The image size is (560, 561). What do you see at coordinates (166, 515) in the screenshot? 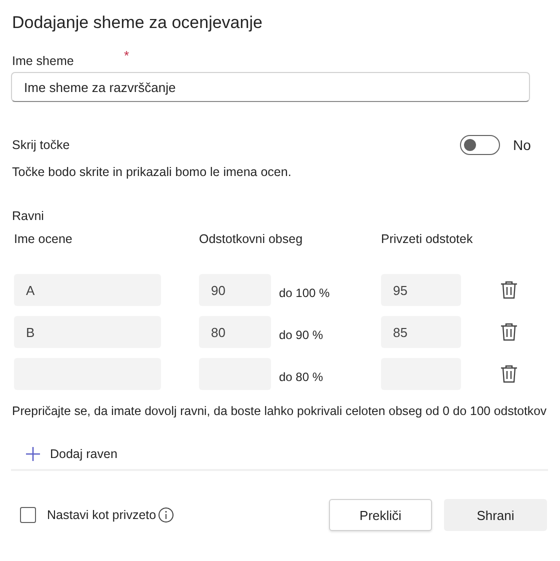
I see `info-icon` at bounding box center [166, 515].